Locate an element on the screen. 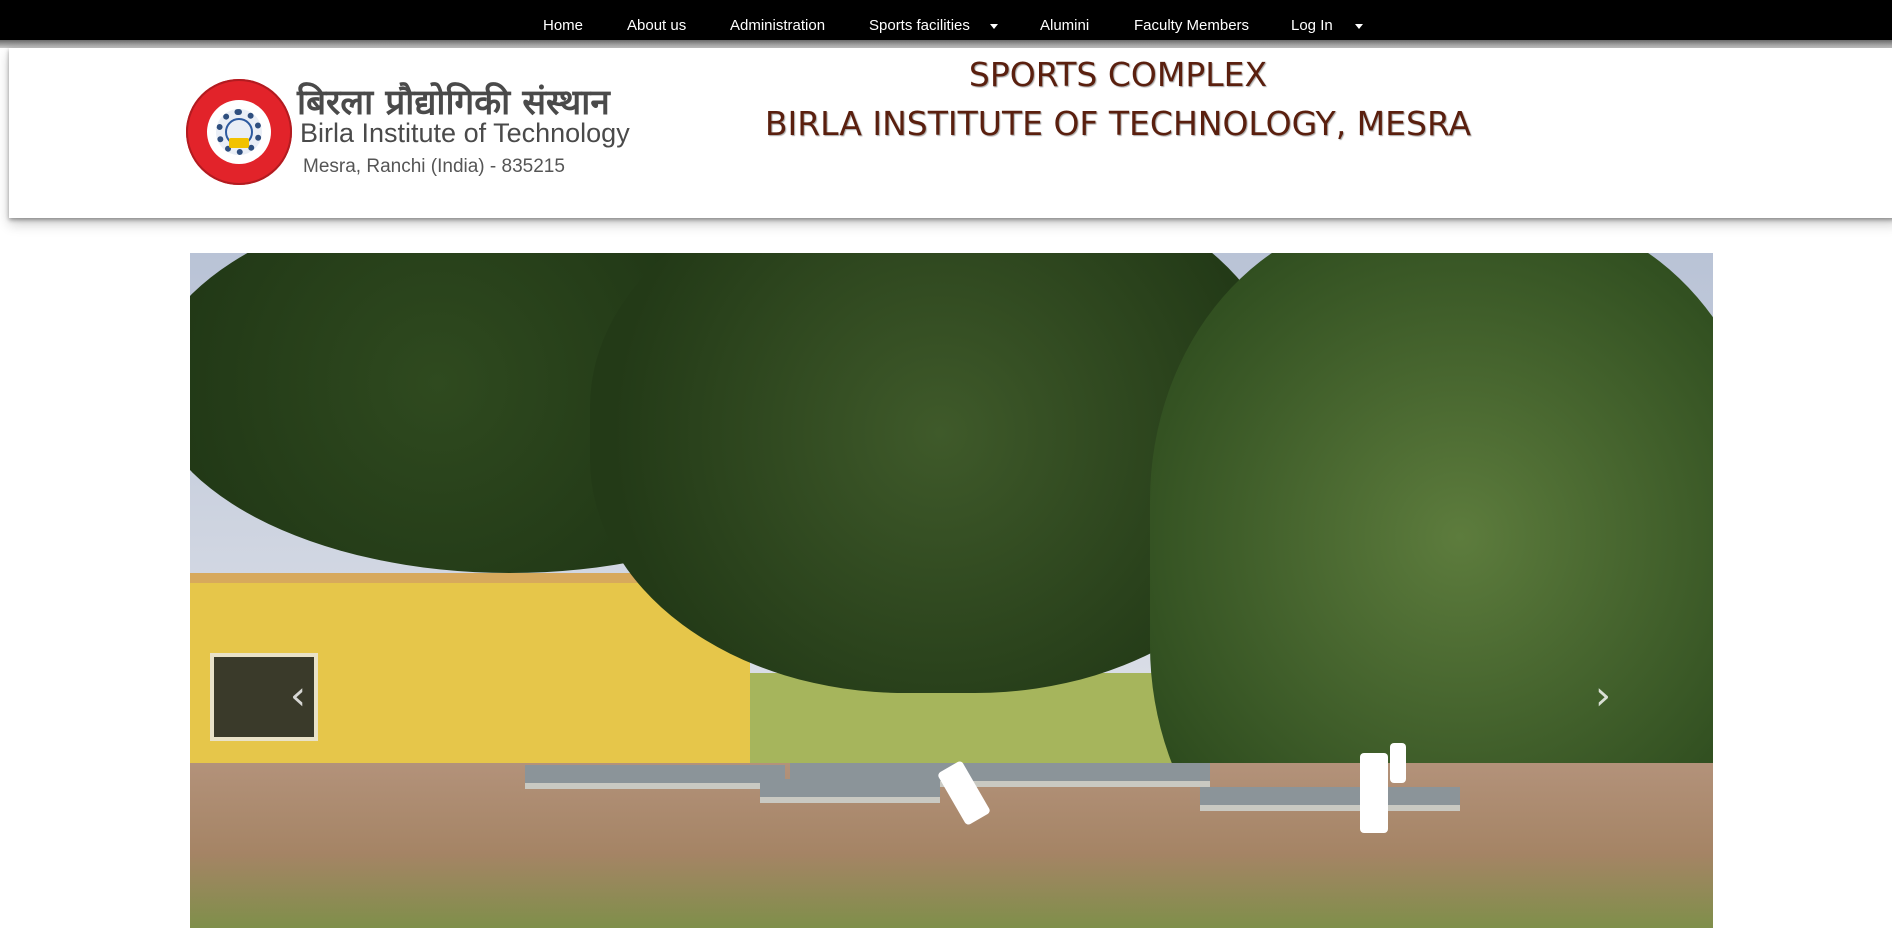 The image size is (1892, 928). log-in-dropdown-caret-icon is located at coordinates (1359, 26).